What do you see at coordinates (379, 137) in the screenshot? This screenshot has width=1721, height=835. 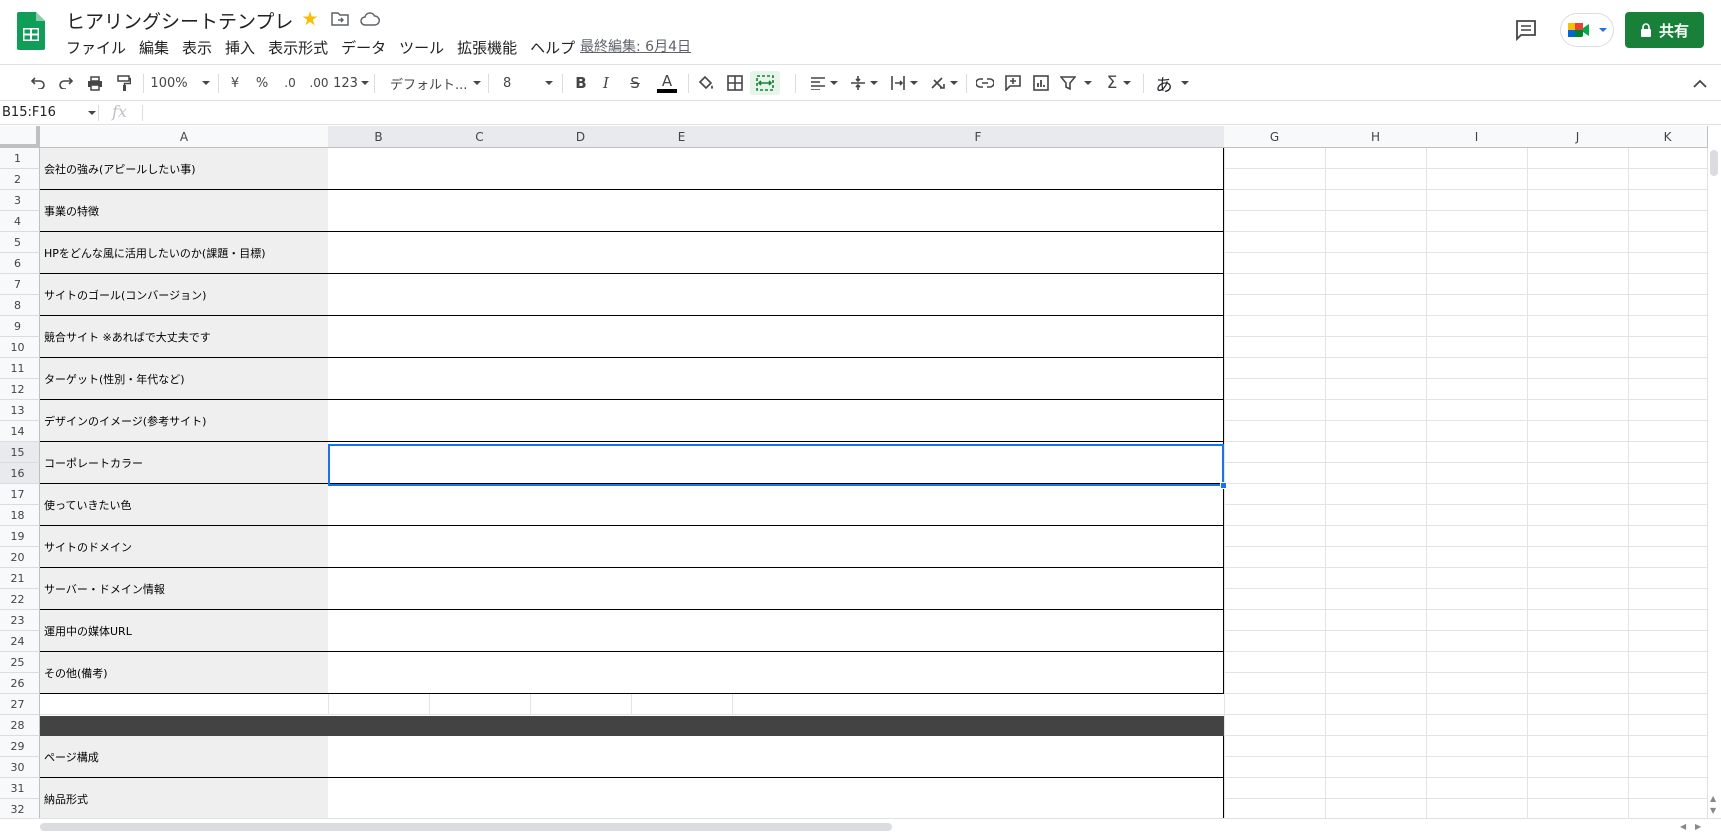 I see `column-header-b: B` at bounding box center [379, 137].